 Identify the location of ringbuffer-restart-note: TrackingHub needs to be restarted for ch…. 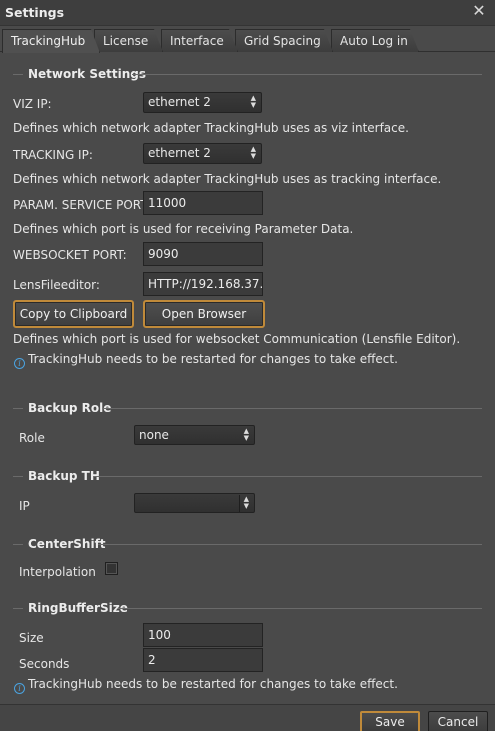
(213, 684).